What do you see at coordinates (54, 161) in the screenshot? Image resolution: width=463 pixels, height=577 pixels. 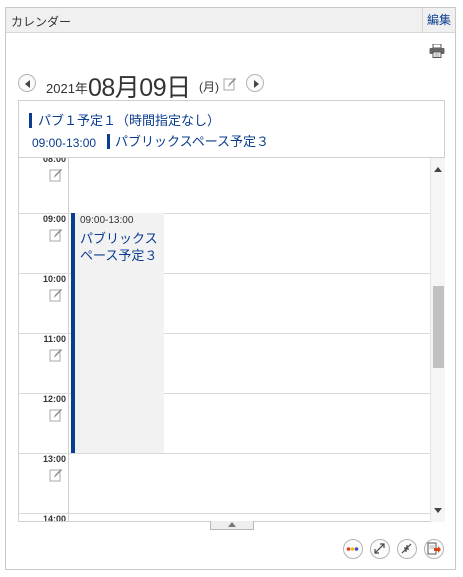 I see `hour-label: 08:00` at bounding box center [54, 161].